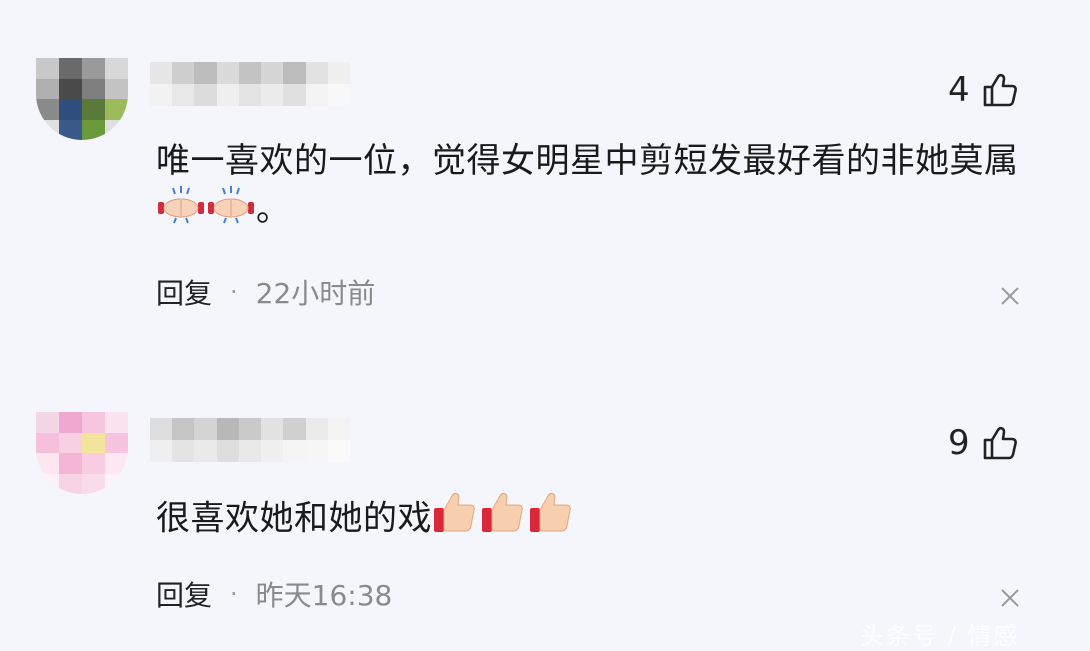 This screenshot has width=1090, height=651. I want to click on comment-meta: 回复 · 昨天16:38, so click(274, 594).